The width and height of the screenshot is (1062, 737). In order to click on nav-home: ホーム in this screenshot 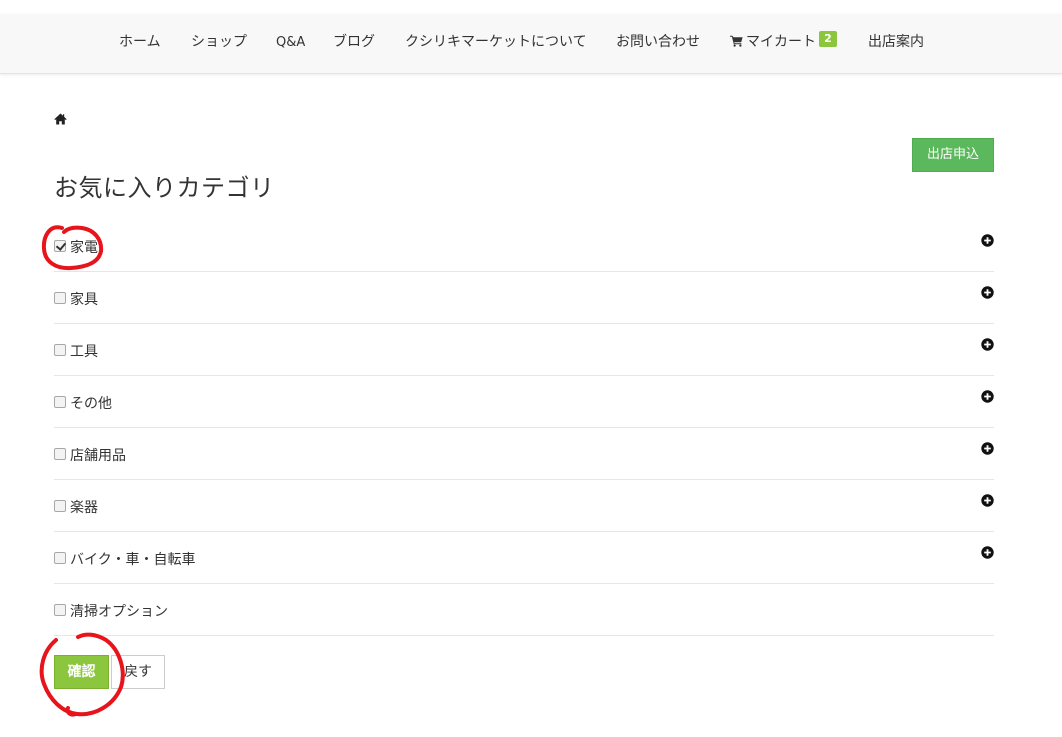, I will do `click(140, 42)`.